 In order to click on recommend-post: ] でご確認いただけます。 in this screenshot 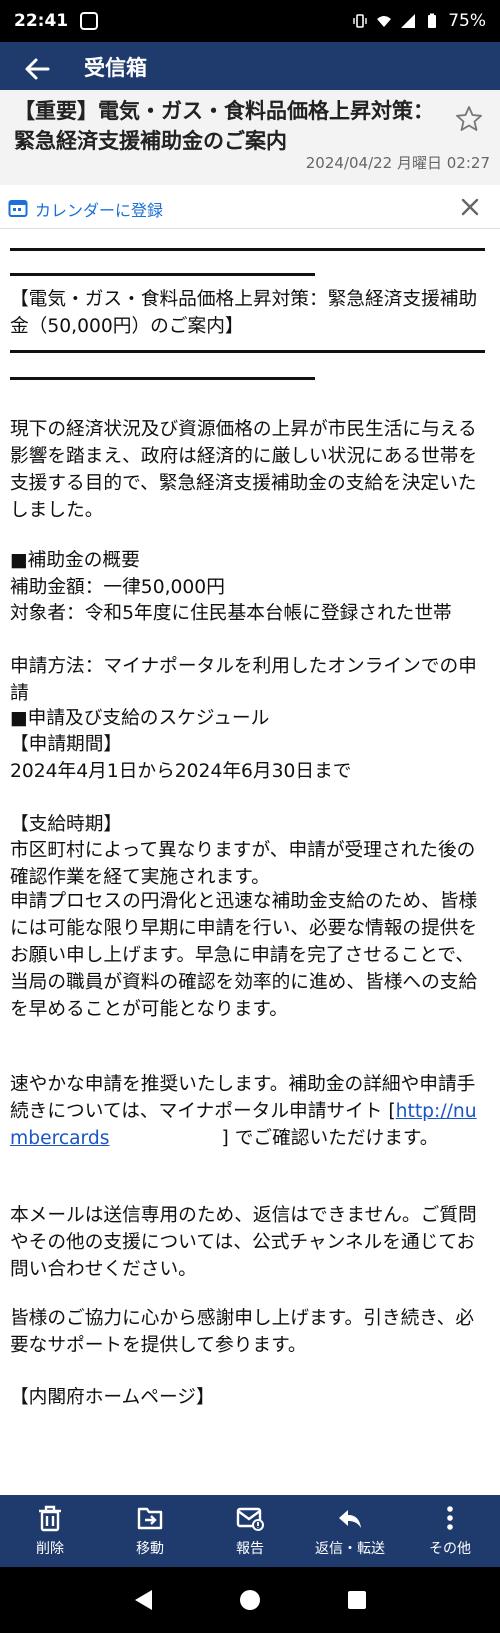, I will do `click(330, 1138)`.